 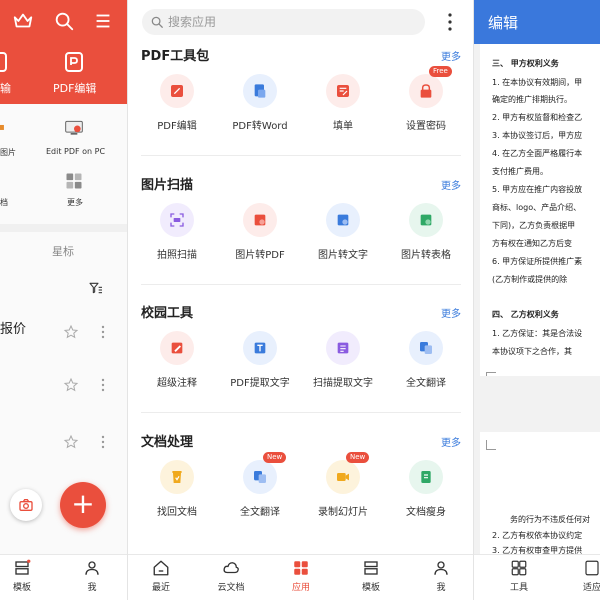 I want to click on search-bar, so click(x=283, y=22).